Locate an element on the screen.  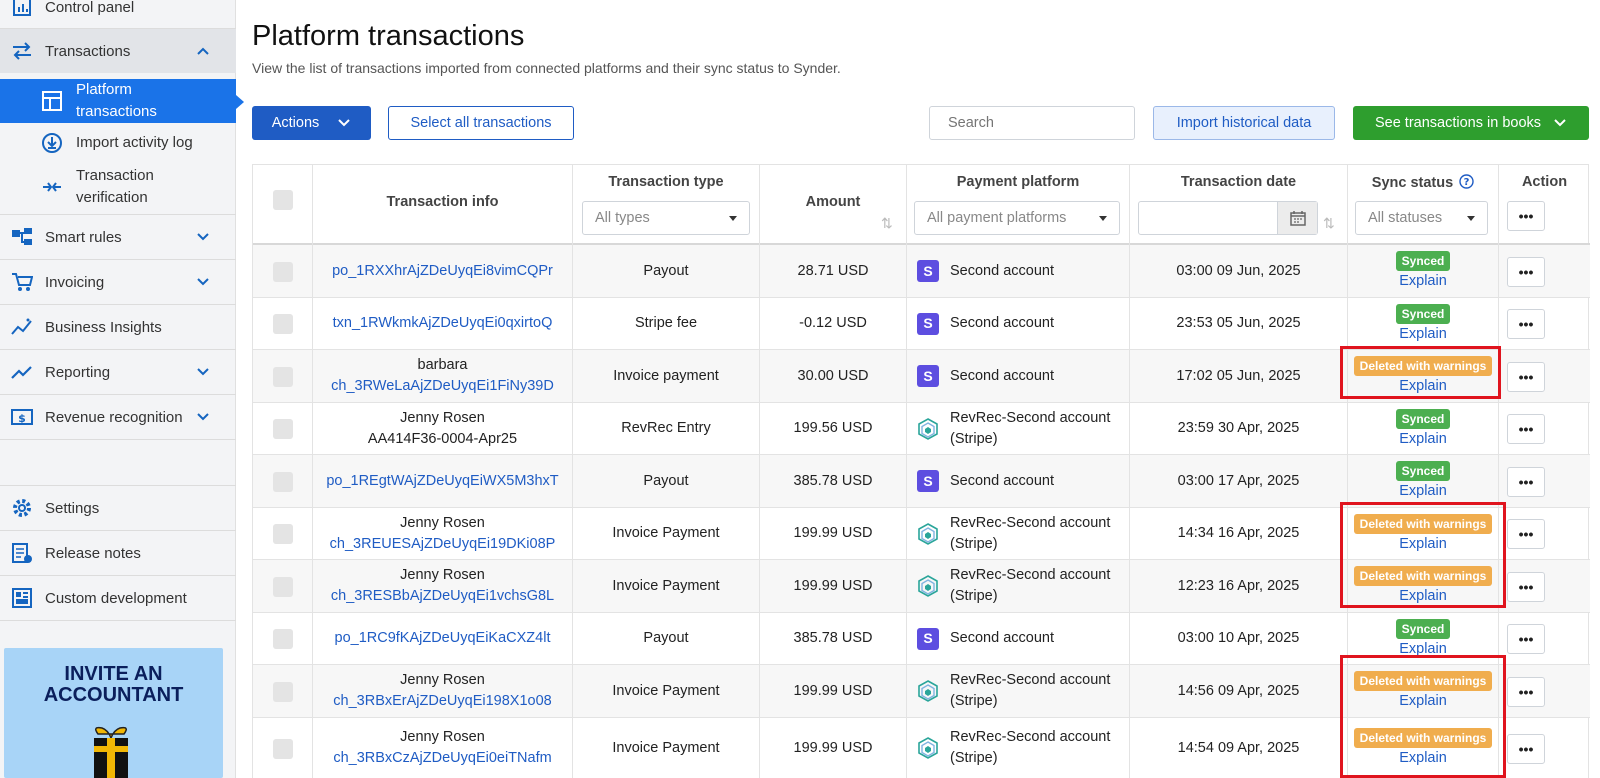
transaction-id-link: ch_3RWeLaAjZDeUyqEi1FiNy39D is located at coordinates (442, 386).